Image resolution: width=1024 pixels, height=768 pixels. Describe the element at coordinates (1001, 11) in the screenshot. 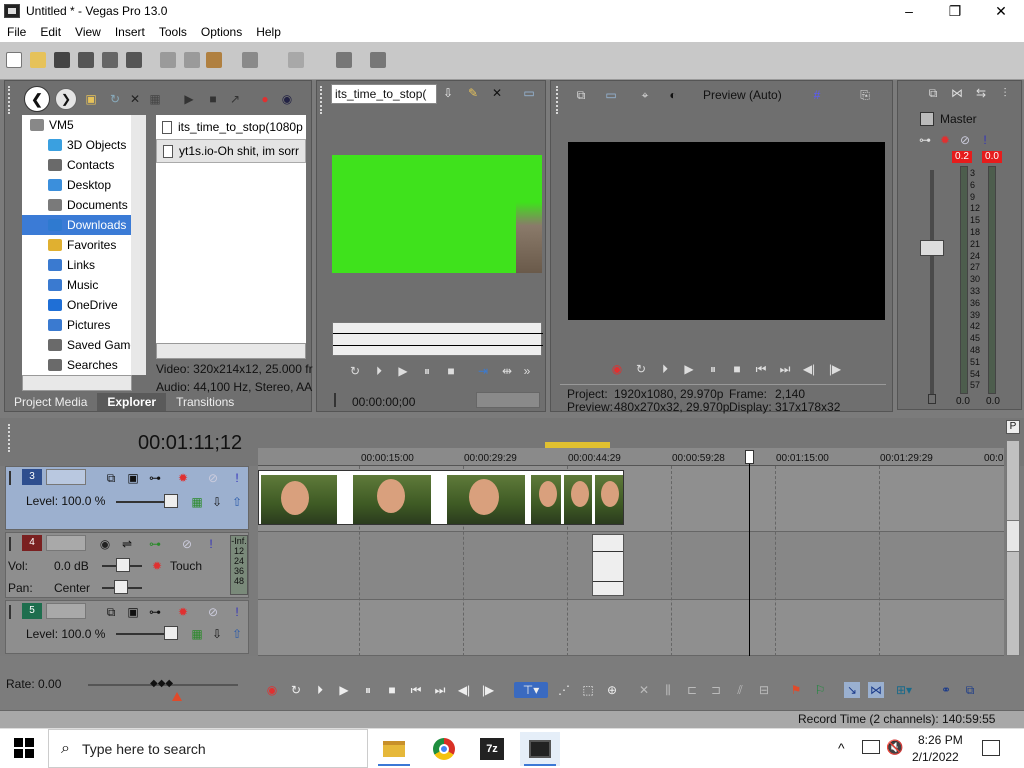

I see `close-button: ✕` at that location.